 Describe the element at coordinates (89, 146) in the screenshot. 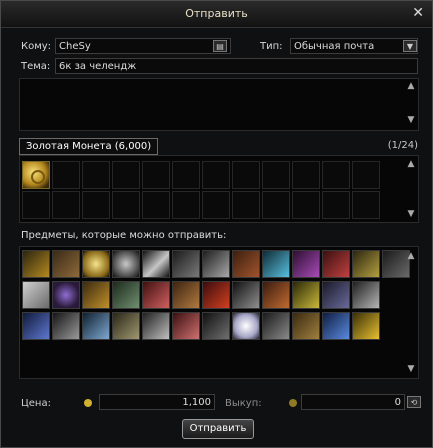

I see `item-tooltip: Золотая Монета (6,000)` at that location.